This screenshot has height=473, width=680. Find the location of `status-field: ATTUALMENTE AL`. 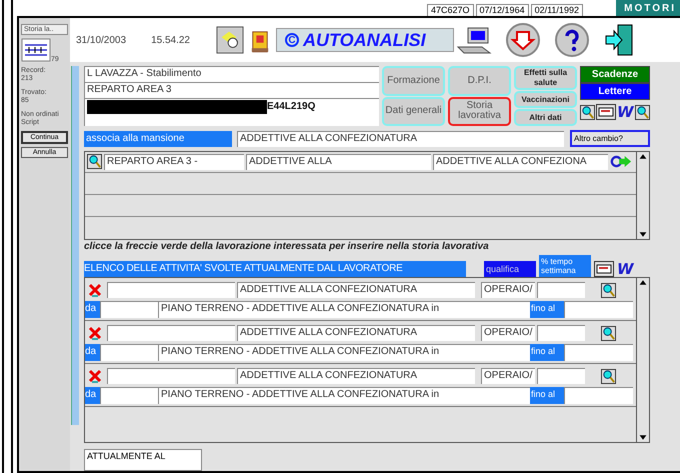

status-field: ATTUALMENTE AL is located at coordinates (143, 460).